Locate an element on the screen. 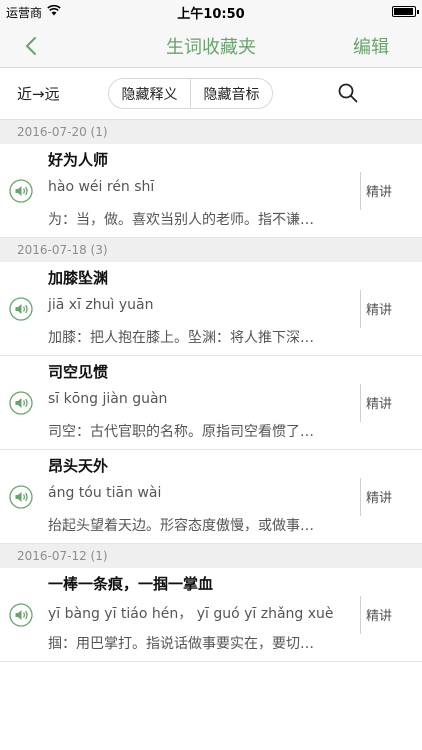 This screenshot has width=422, height=750. idiom-word: 好为人师 is located at coordinates (78, 160).